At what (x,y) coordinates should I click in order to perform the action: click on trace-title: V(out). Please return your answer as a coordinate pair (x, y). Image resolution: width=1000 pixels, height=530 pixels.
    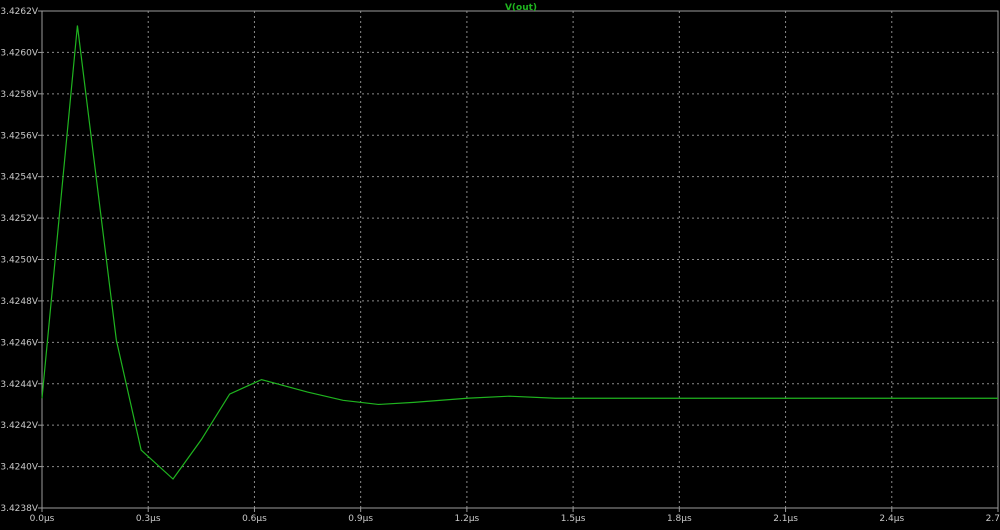
    Looking at the image, I should click on (521, 8).